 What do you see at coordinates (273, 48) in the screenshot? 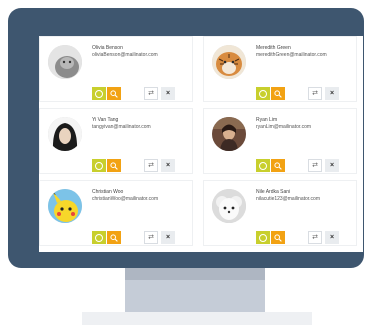
I see `user-name: Meredith Green` at bounding box center [273, 48].